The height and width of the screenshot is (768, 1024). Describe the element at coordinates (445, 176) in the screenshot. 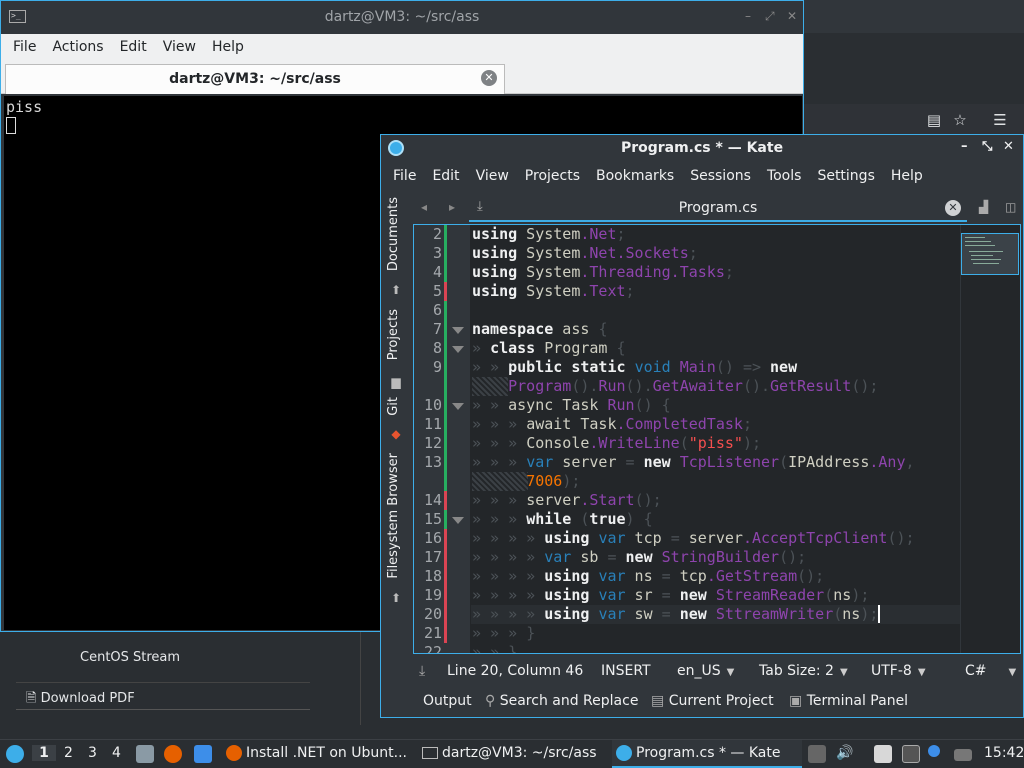

I see `kate-menu-edit: Edit` at that location.